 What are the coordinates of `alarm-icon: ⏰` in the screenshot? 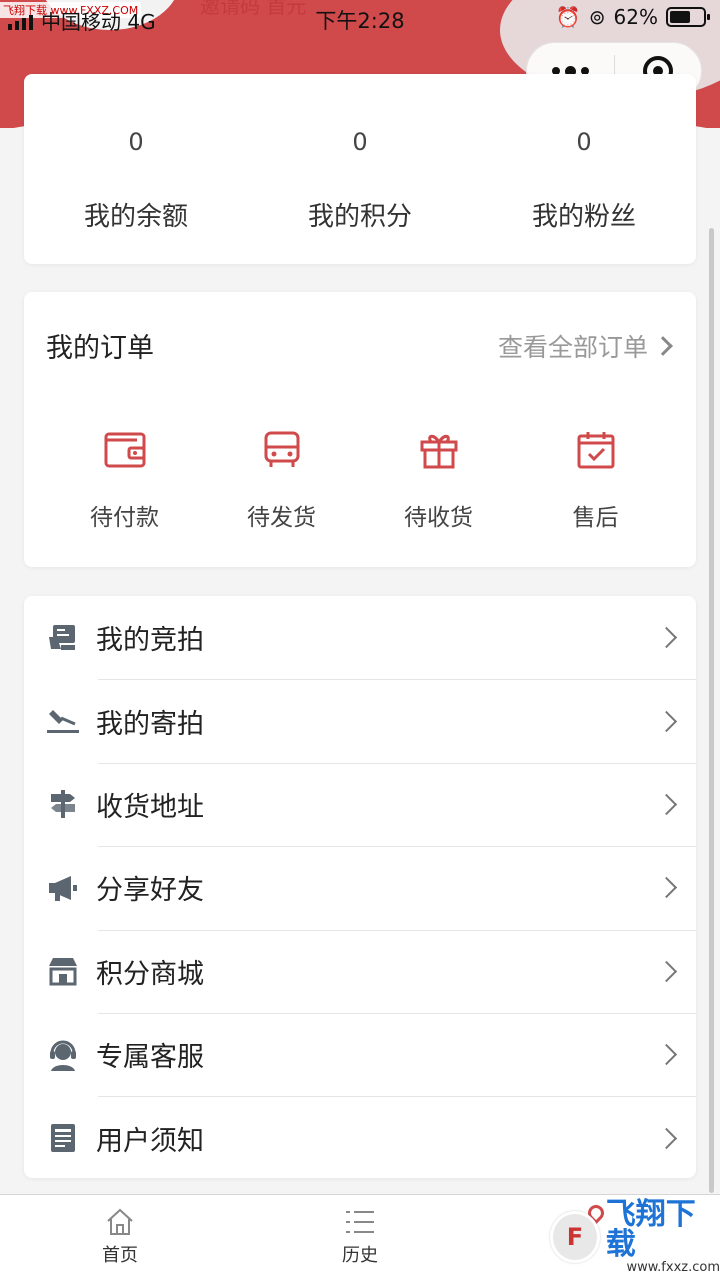 It's located at (568, 17).